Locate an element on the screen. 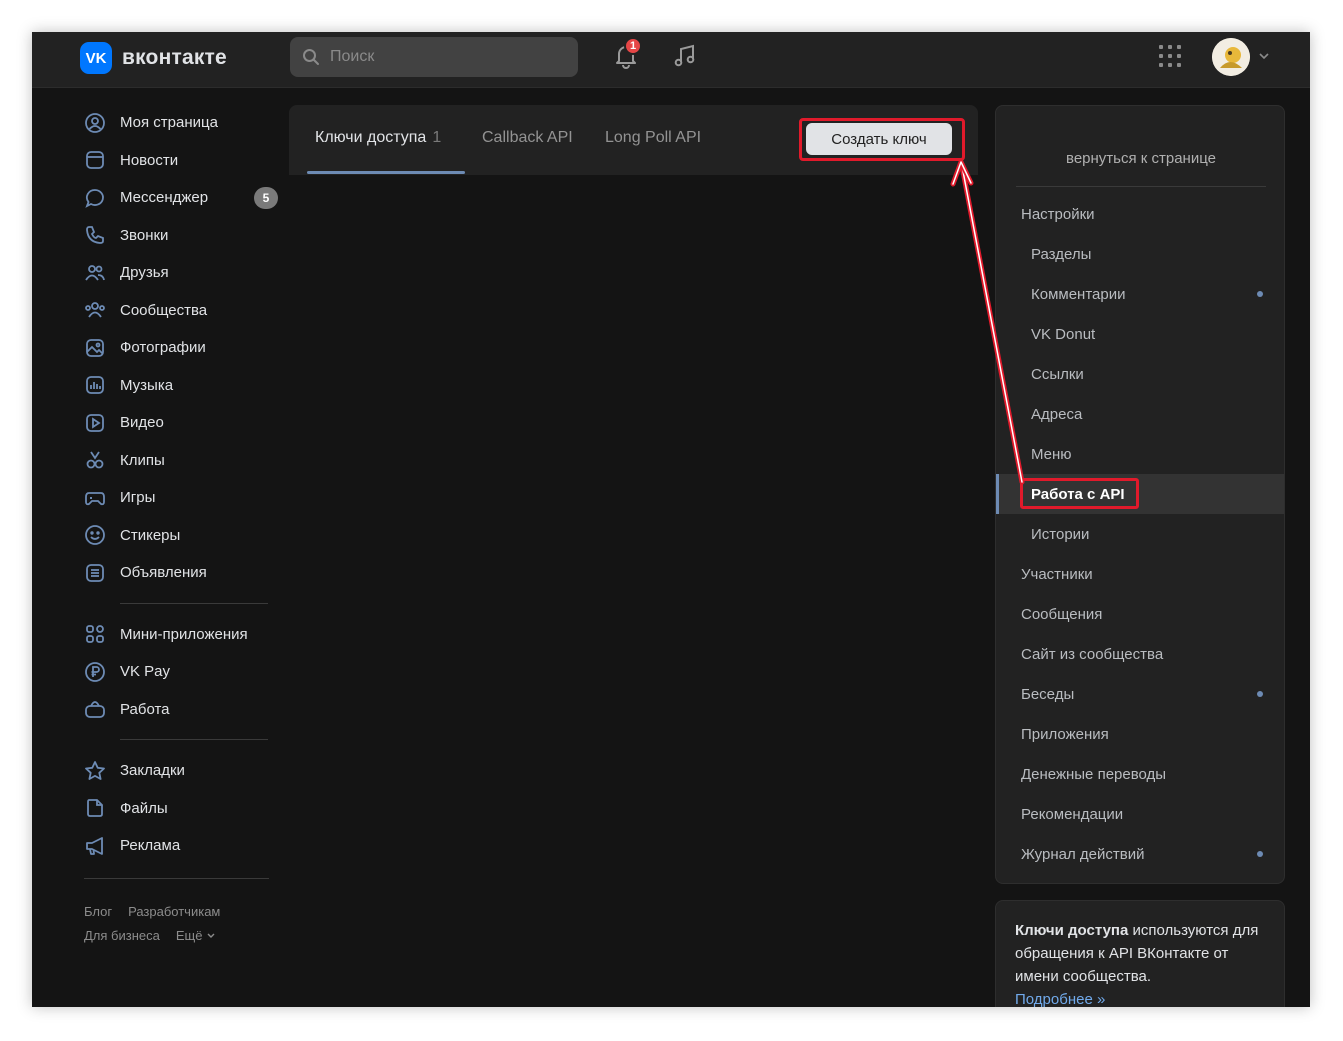 Image resolution: width=1343 pixels, height=1041 pixels. ruble-icon is located at coordinates (95, 672).